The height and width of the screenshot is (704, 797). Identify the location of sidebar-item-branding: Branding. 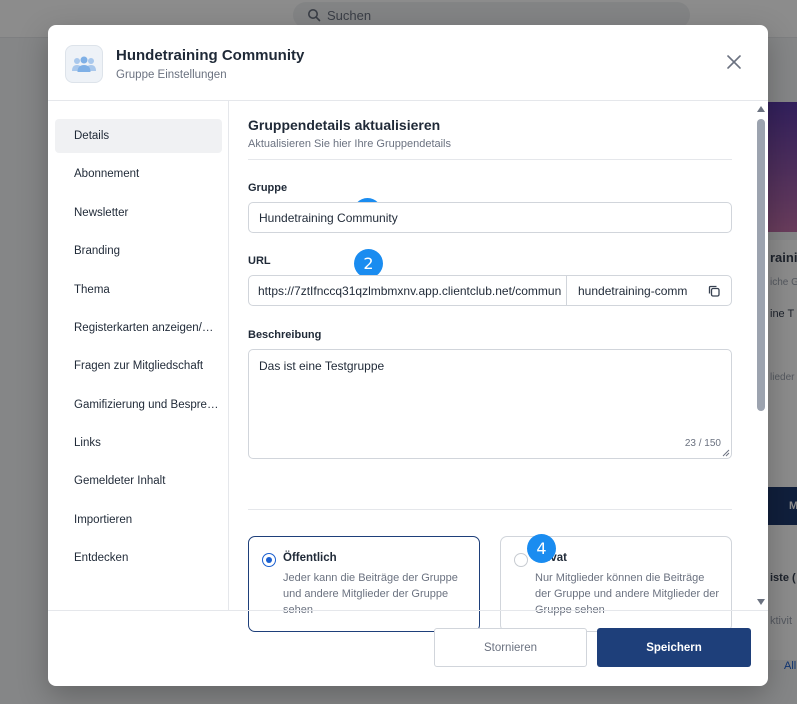
(138, 251).